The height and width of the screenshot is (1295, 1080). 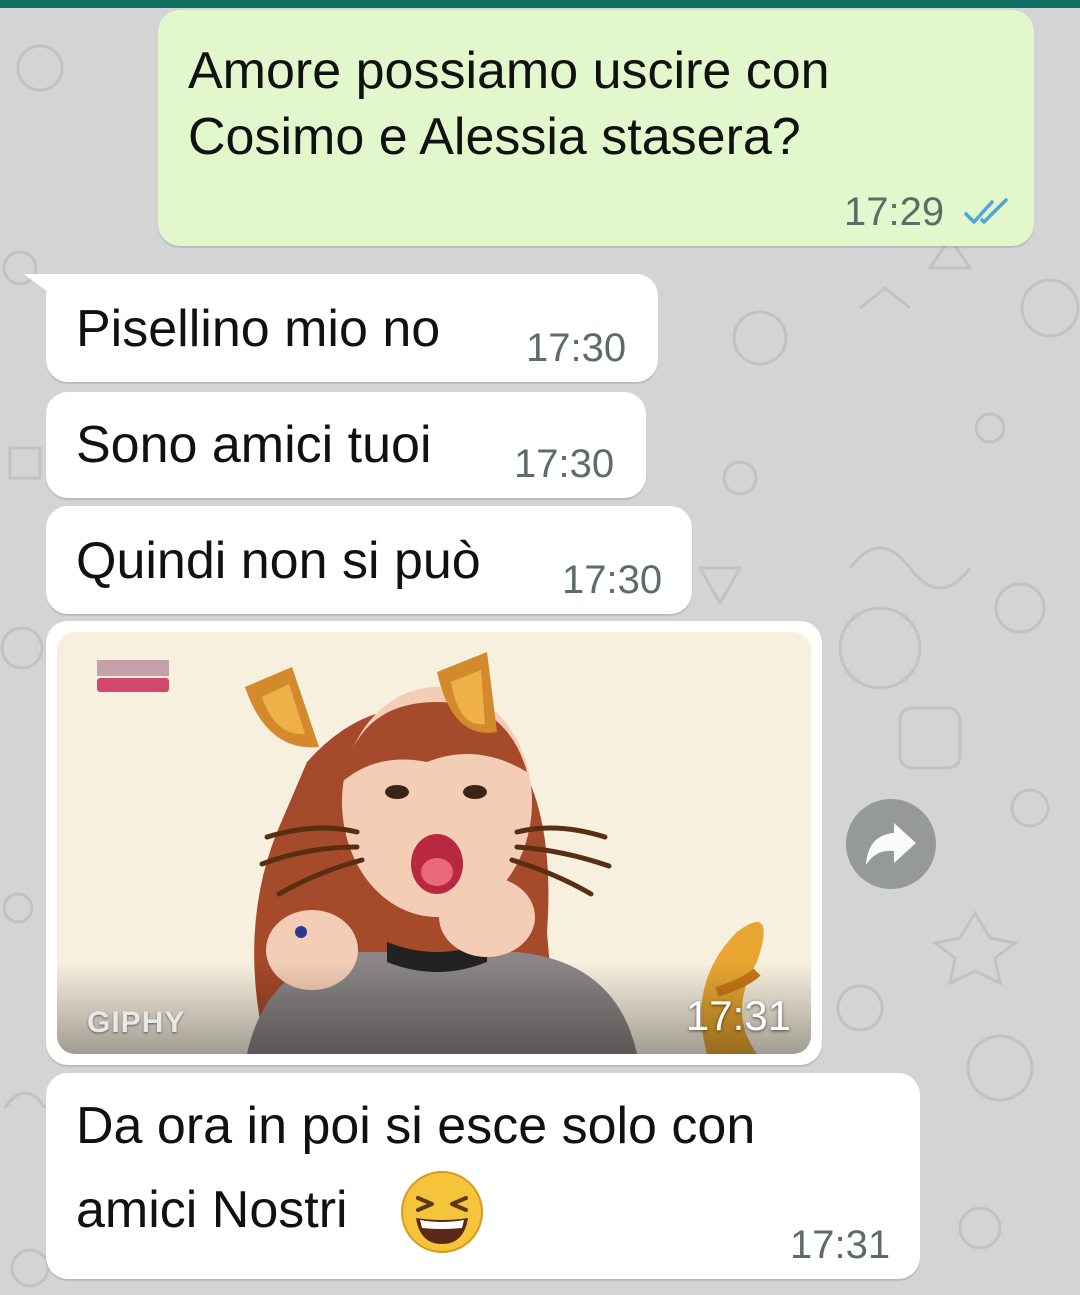 What do you see at coordinates (212, 1210) in the screenshot?
I see `message-text-line: amici Nostri` at bounding box center [212, 1210].